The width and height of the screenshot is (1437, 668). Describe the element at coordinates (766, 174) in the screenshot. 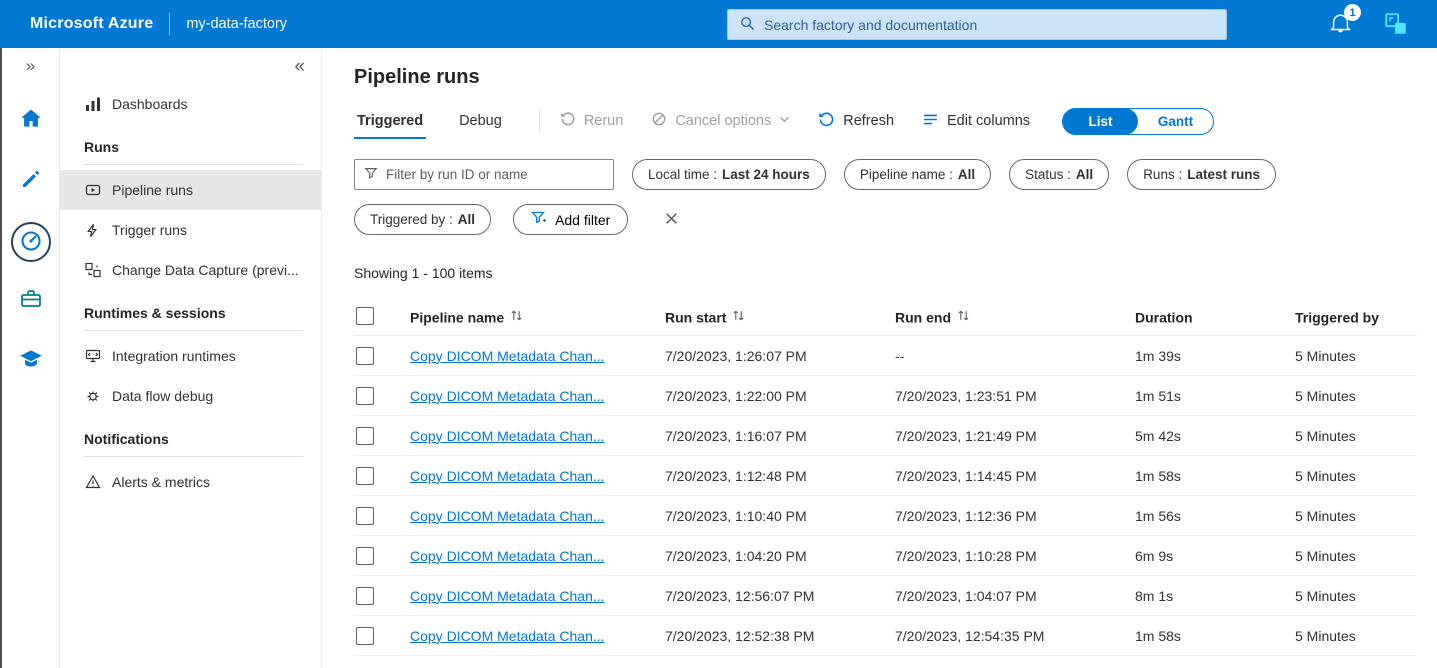

I see `filter-pill-value: Last 24 hours` at that location.